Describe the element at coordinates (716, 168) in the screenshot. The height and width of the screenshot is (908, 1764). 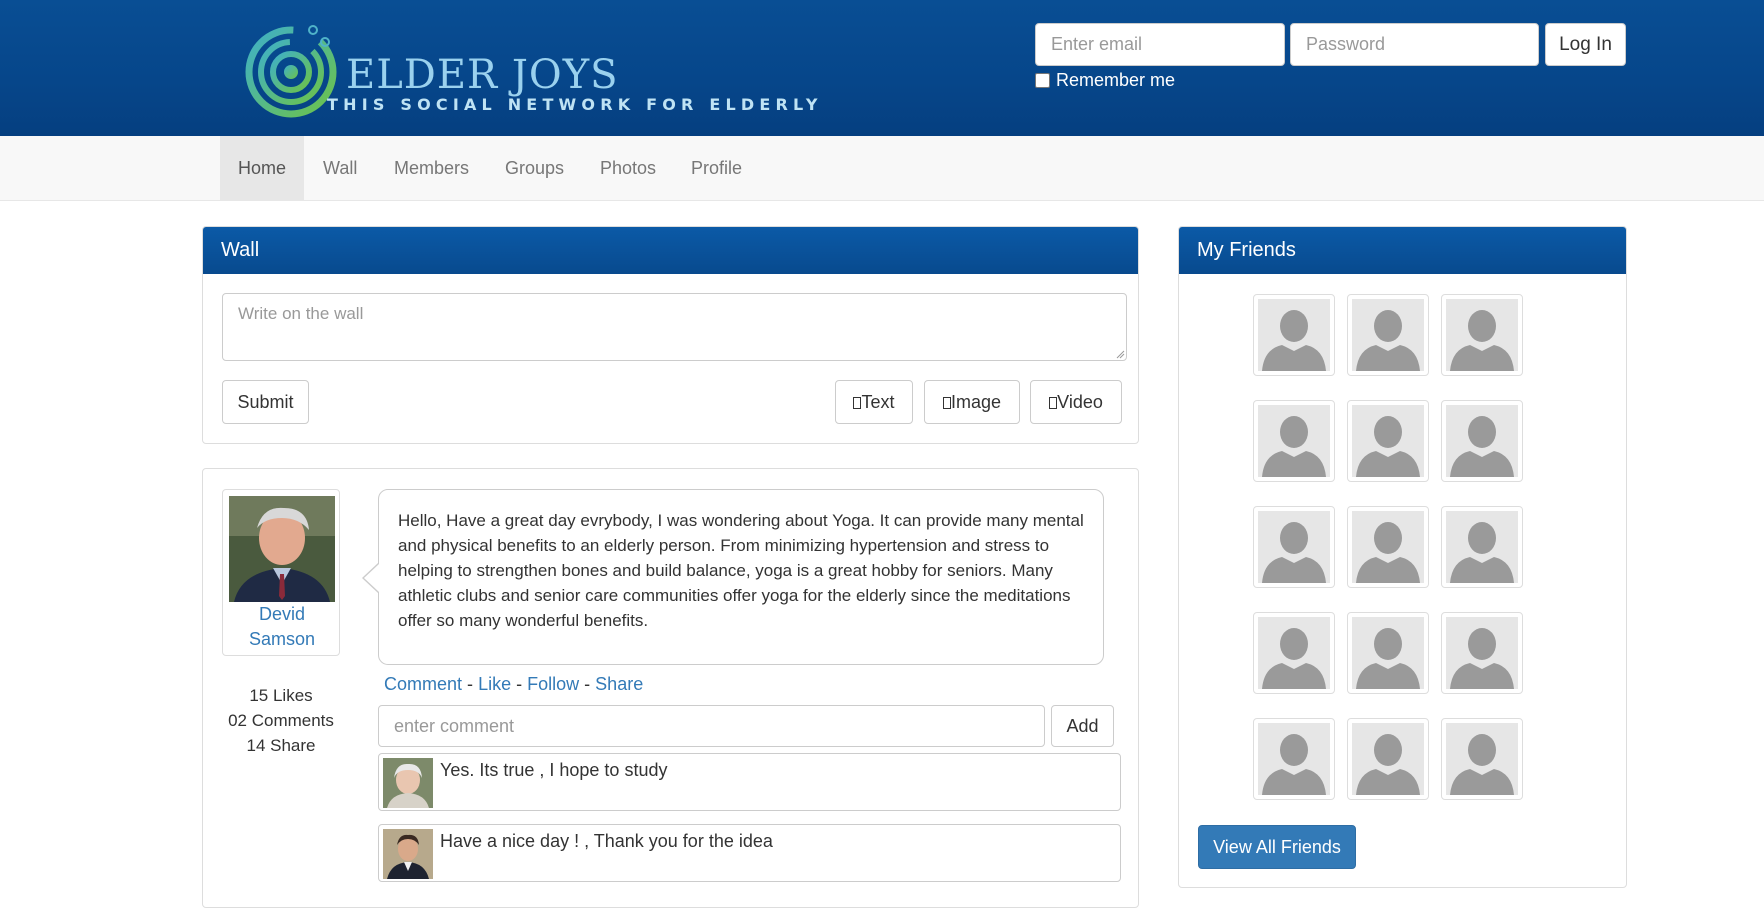
I see `nav-profile: Profile` at that location.